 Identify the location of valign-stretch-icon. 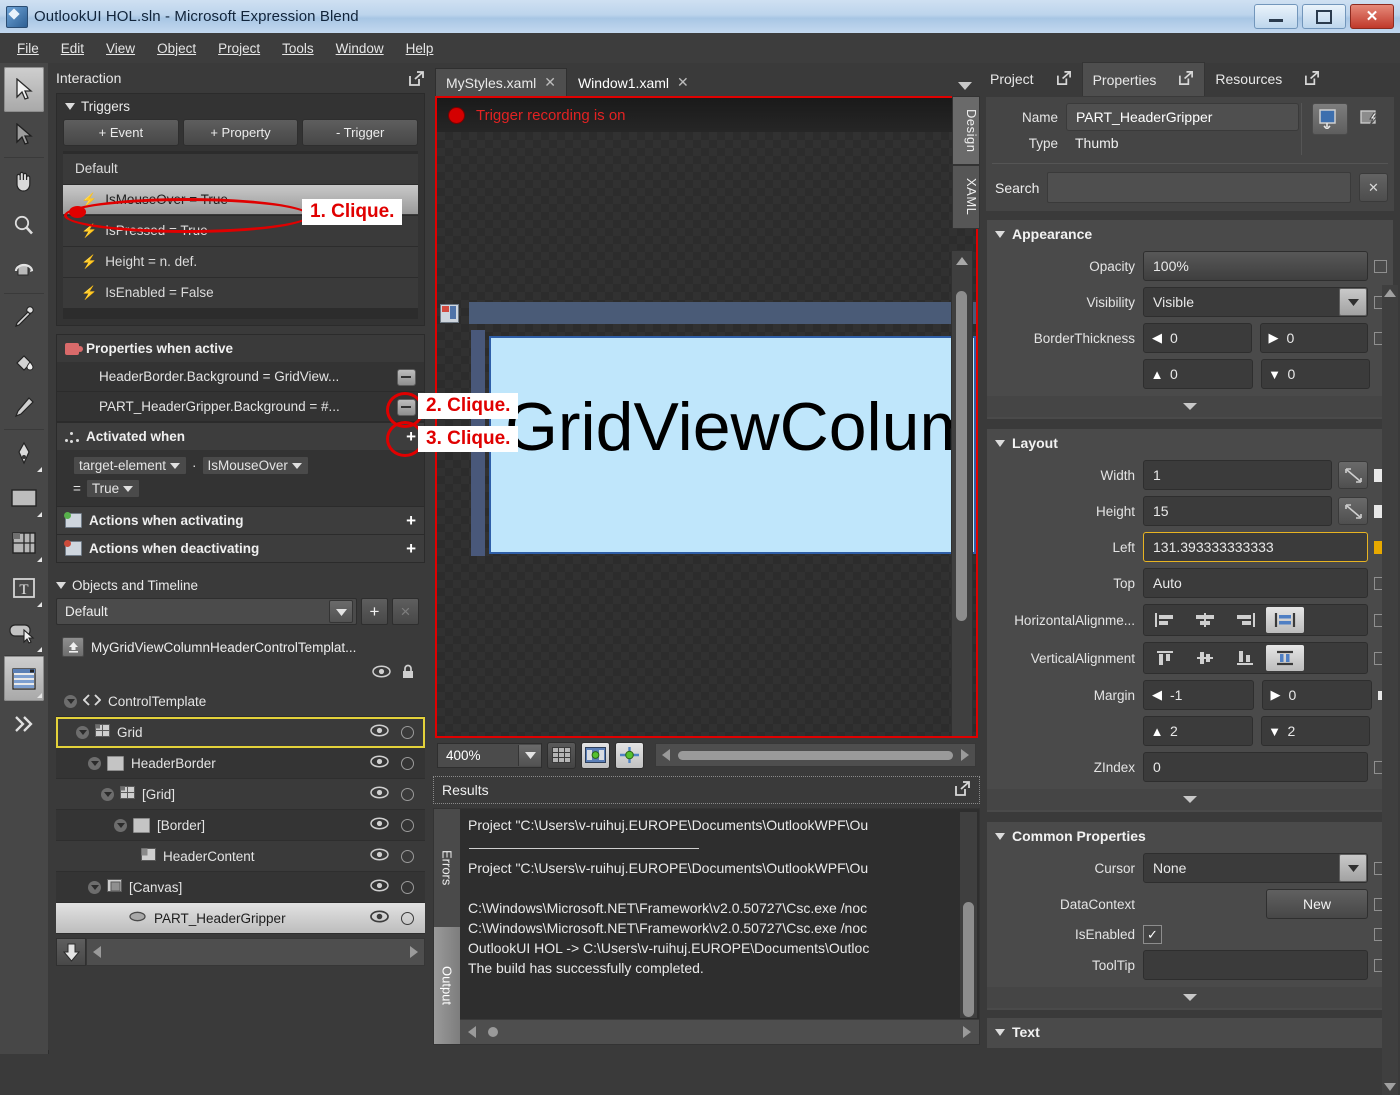
(1285, 658).